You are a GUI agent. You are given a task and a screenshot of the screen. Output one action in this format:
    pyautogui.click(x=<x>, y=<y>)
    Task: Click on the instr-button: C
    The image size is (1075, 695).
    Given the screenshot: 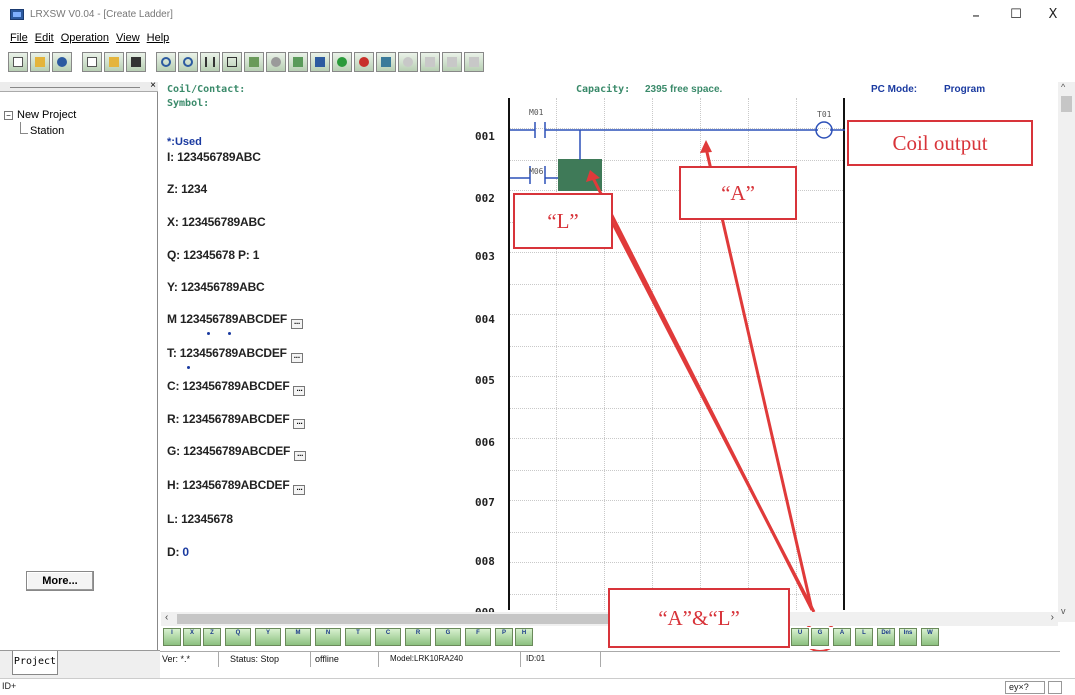 What is the action you would take?
    pyautogui.click(x=388, y=637)
    